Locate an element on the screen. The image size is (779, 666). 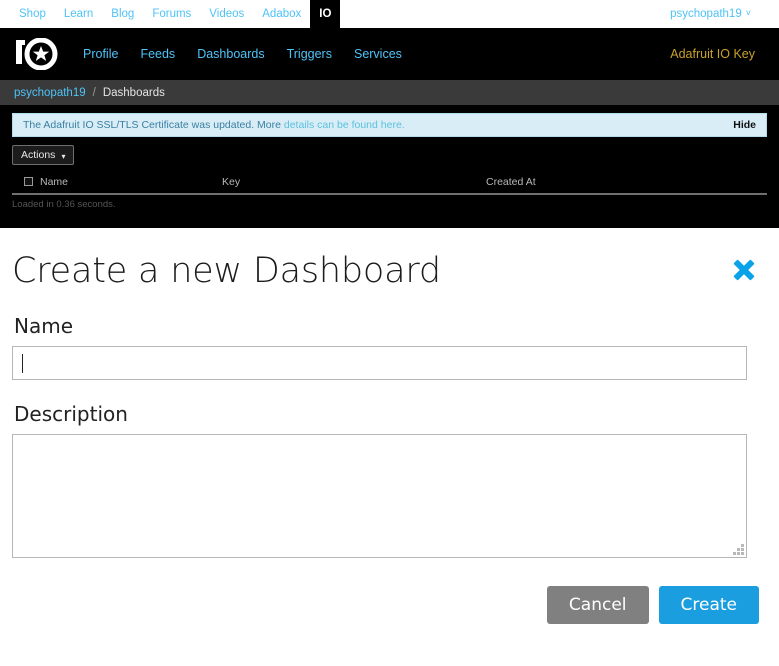
adafruit-io-logo is located at coordinates (37, 54).